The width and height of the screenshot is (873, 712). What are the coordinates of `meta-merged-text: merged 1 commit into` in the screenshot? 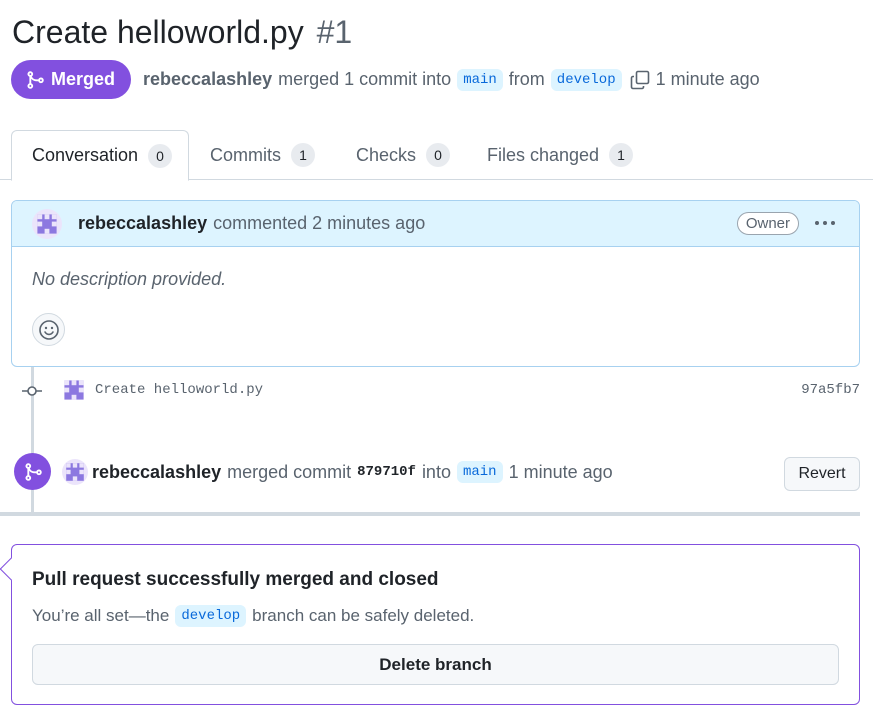 It's located at (365, 79).